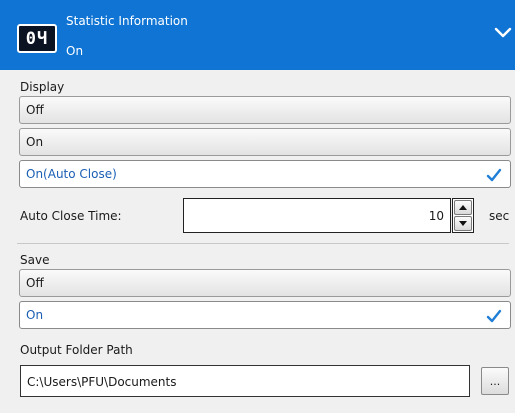 The image size is (515, 413). I want to click on auto-close-stepper, so click(463, 215).